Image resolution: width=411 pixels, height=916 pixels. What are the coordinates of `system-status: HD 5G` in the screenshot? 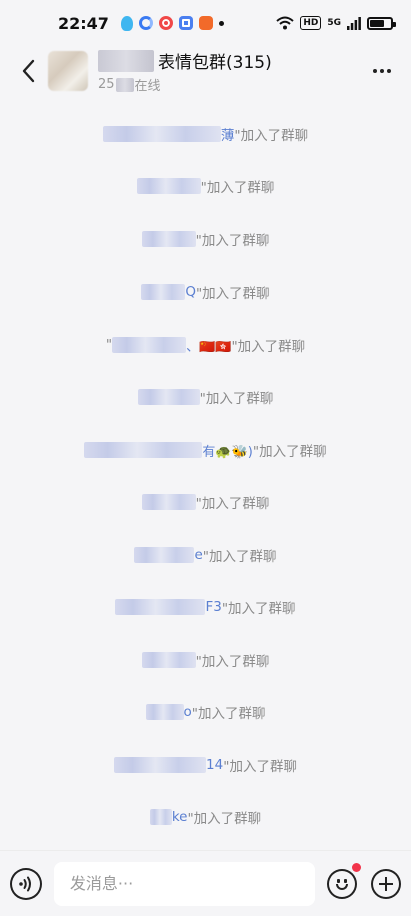 It's located at (336, 23).